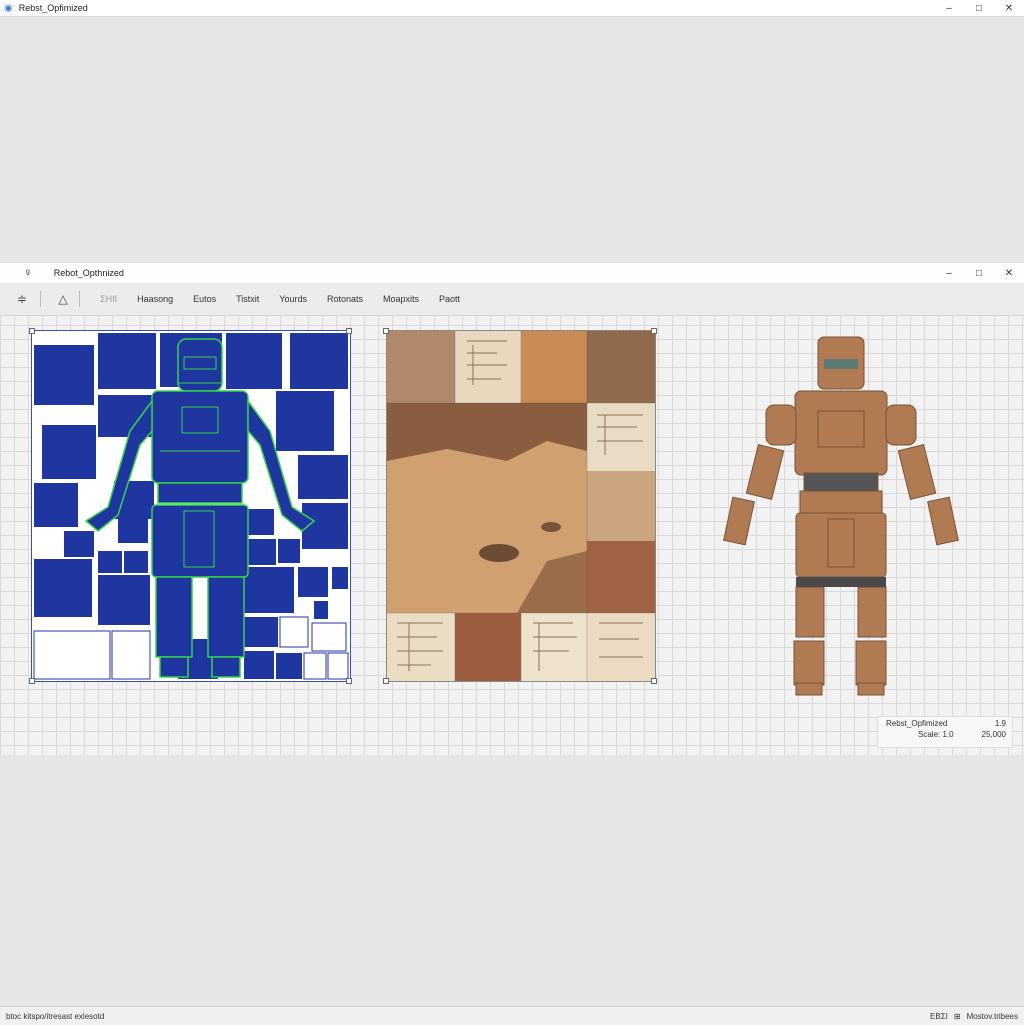 The image size is (1024, 1025). I want to click on menu-item-1: Haasong, so click(155, 299).